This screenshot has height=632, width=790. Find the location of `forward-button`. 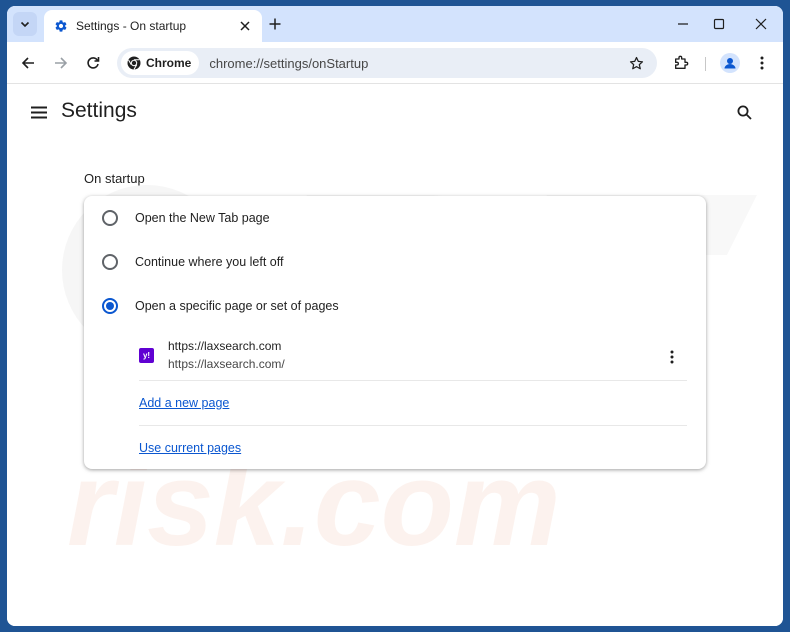

forward-button is located at coordinates (61, 63).